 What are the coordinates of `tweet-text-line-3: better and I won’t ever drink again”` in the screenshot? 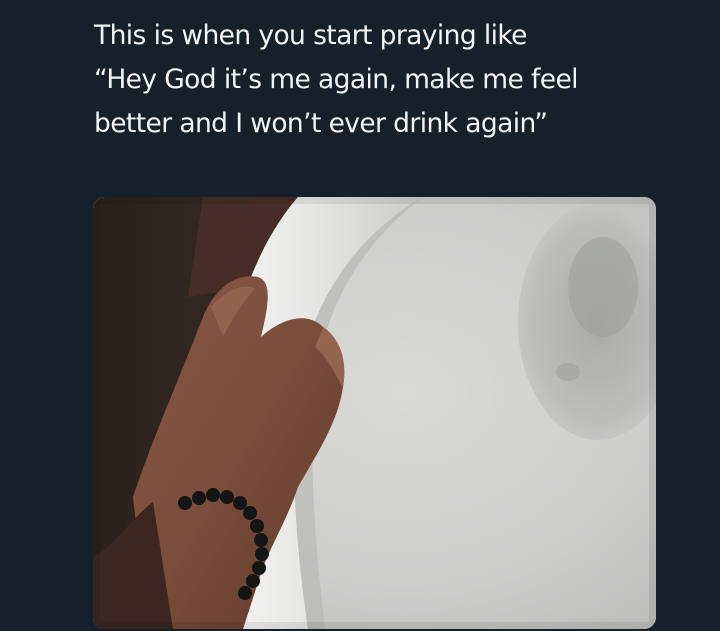 It's located at (321, 123).